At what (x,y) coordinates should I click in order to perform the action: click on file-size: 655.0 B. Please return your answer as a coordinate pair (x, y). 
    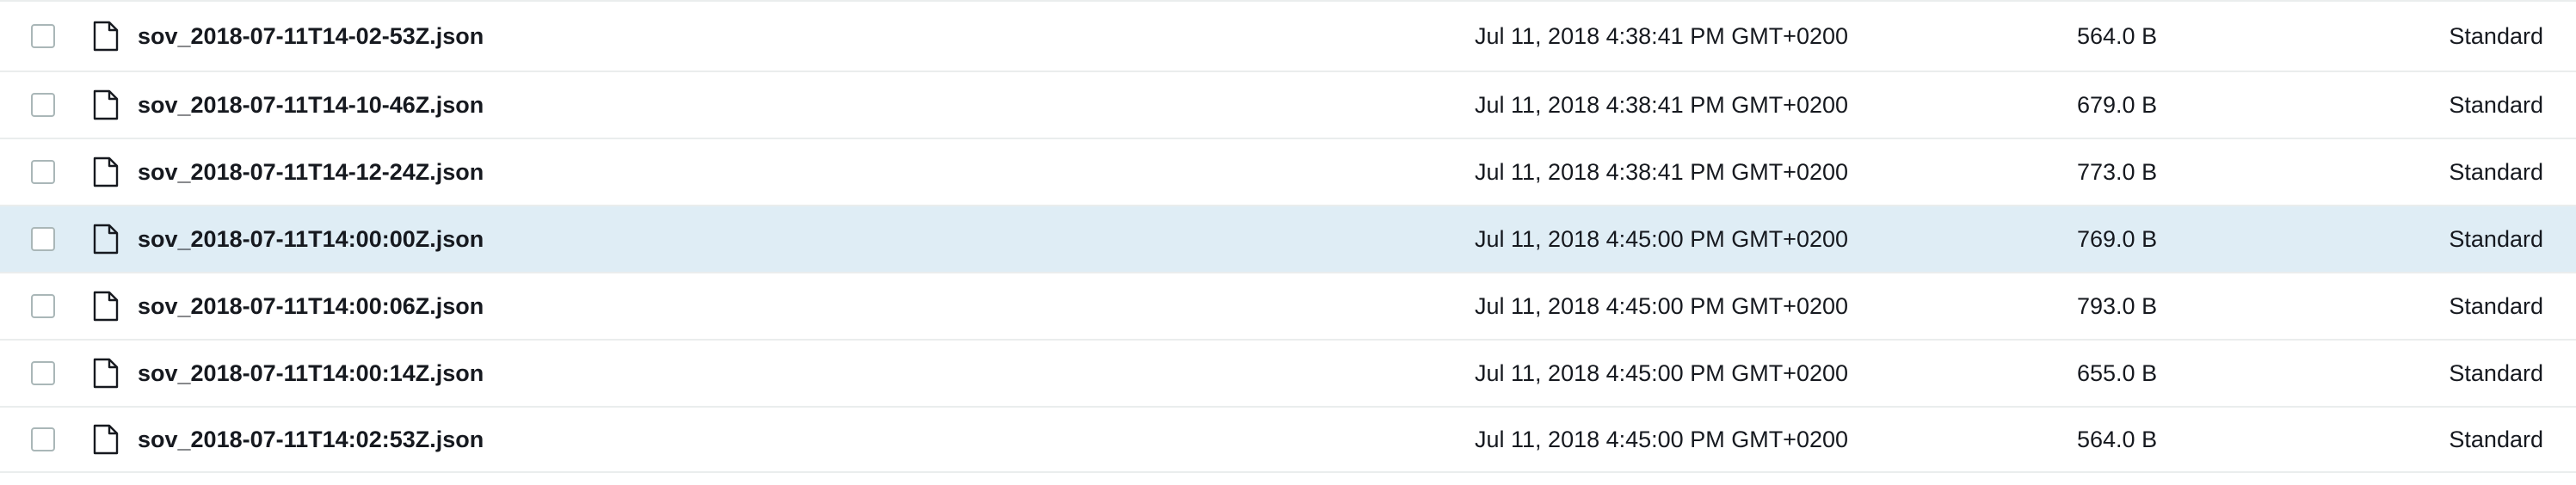
    Looking at the image, I should click on (2117, 373).